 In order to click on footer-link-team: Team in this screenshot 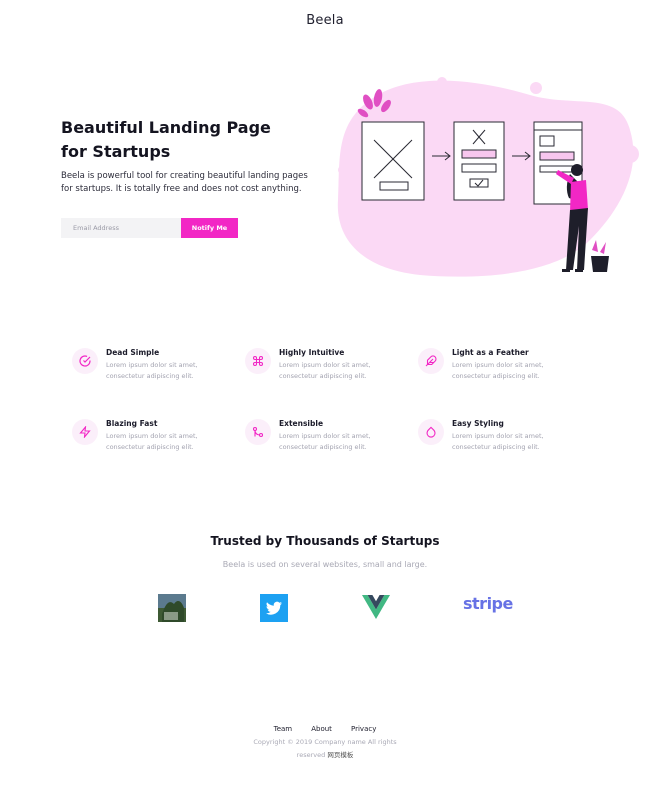, I will do `click(283, 729)`.